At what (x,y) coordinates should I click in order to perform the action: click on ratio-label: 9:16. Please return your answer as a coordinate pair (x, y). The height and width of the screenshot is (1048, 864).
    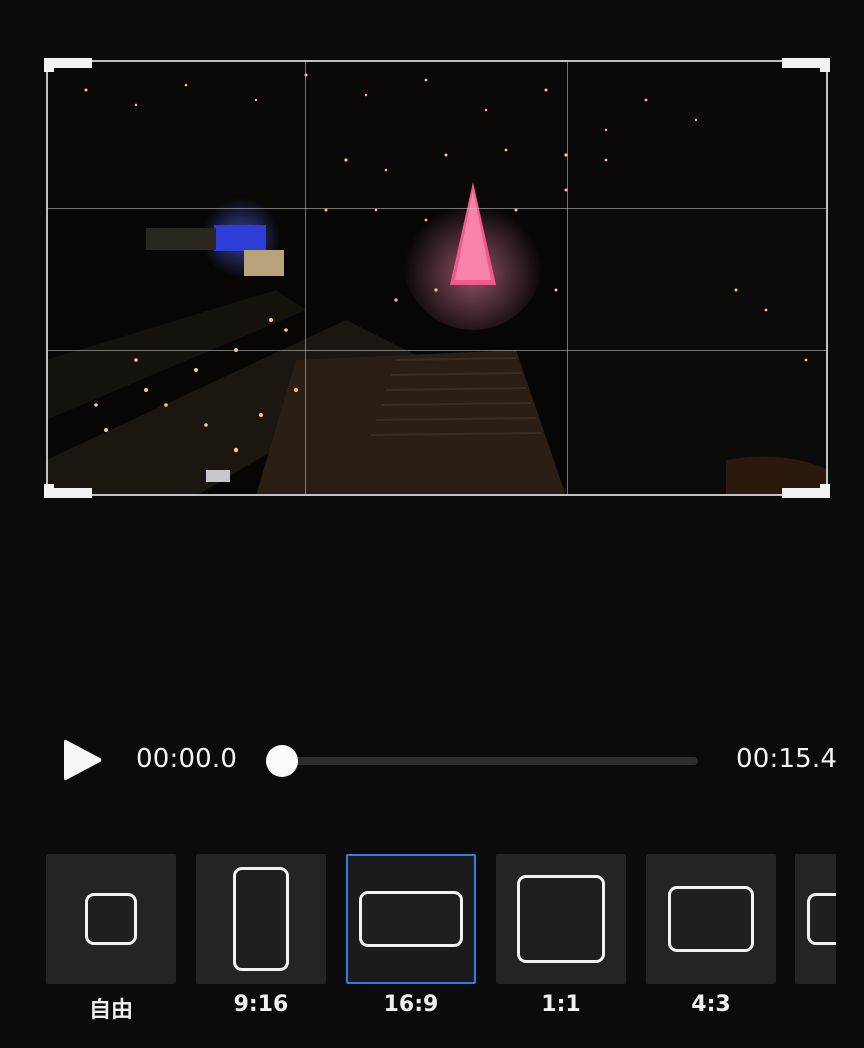
    Looking at the image, I should click on (261, 1004).